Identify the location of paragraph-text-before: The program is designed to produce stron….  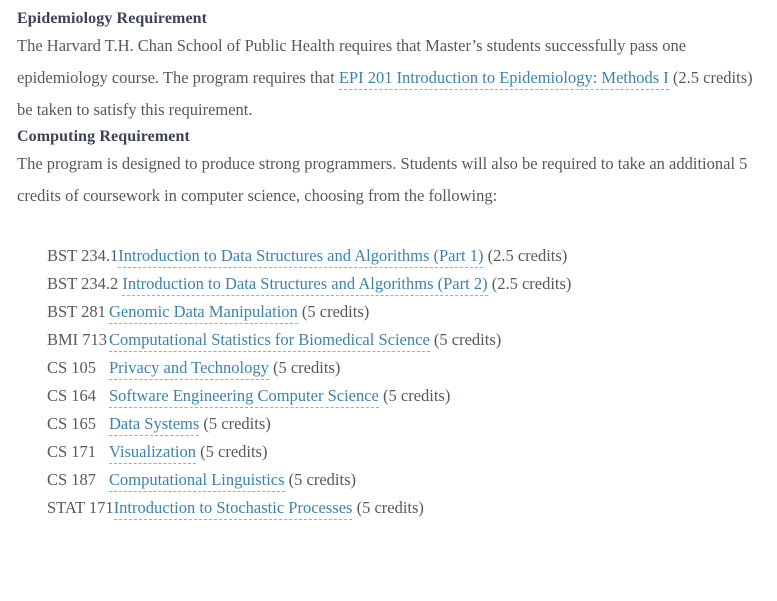
(382, 179).